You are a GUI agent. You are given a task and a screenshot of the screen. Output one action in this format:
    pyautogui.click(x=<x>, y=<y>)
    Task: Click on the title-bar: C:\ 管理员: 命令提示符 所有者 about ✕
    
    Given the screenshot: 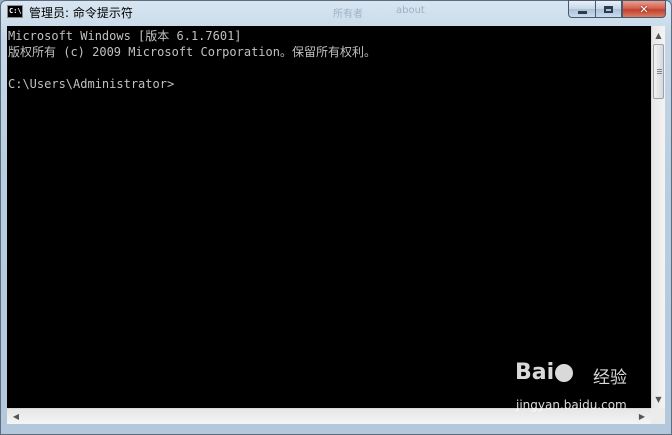 What is the action you would take?
    pyautogui.click(x=336, y=12)
    